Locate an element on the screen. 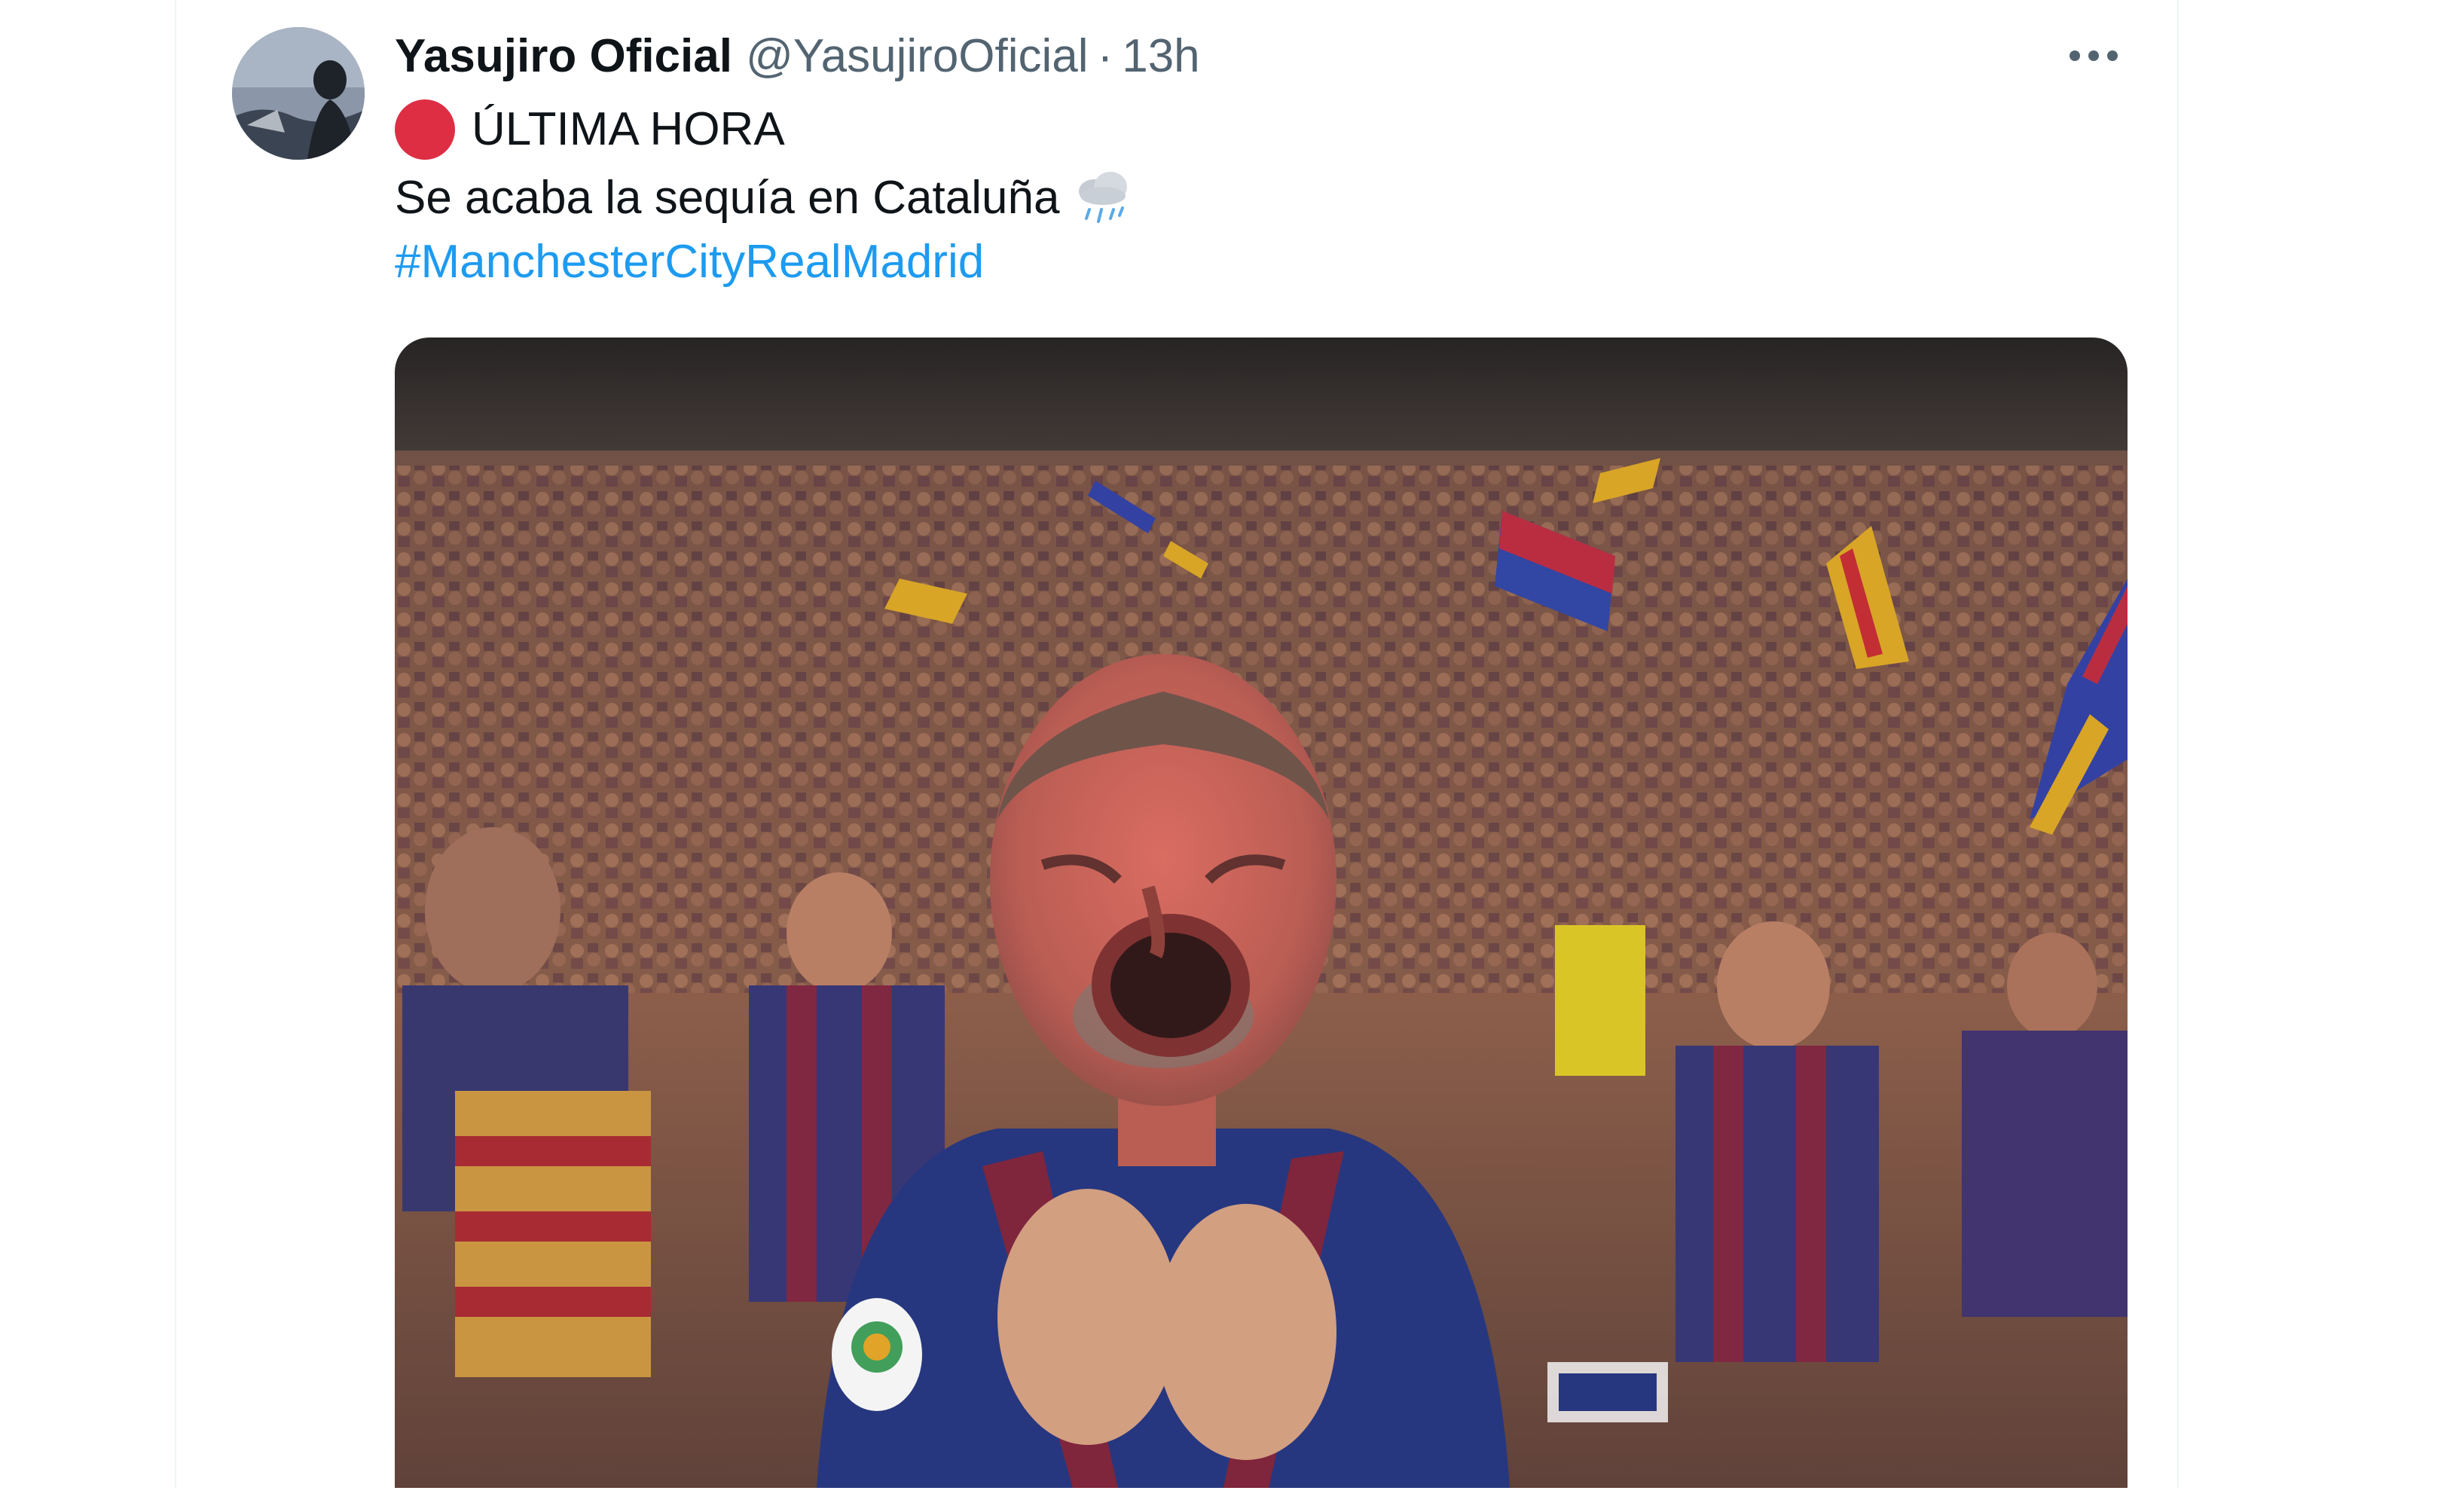 The height and width of the screenshot is (1512, 2459). tweet-text-line-2: Se acaba la sequía en Cataluña is located at coordinates (765, 198).